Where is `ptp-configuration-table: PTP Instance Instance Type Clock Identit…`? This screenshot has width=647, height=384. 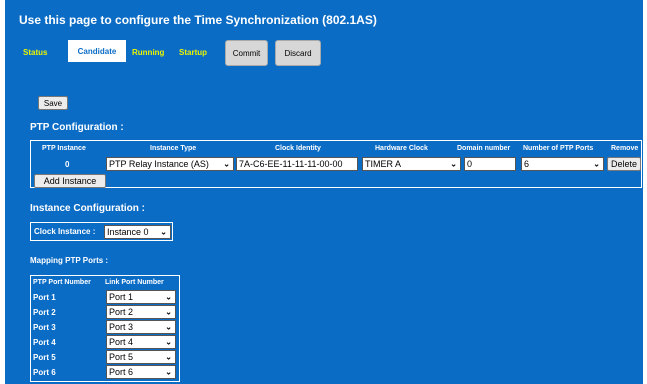
ptp-configuration-table: PTP Instance Instance Type Clock Identit… is located at coordinates (336, 164).